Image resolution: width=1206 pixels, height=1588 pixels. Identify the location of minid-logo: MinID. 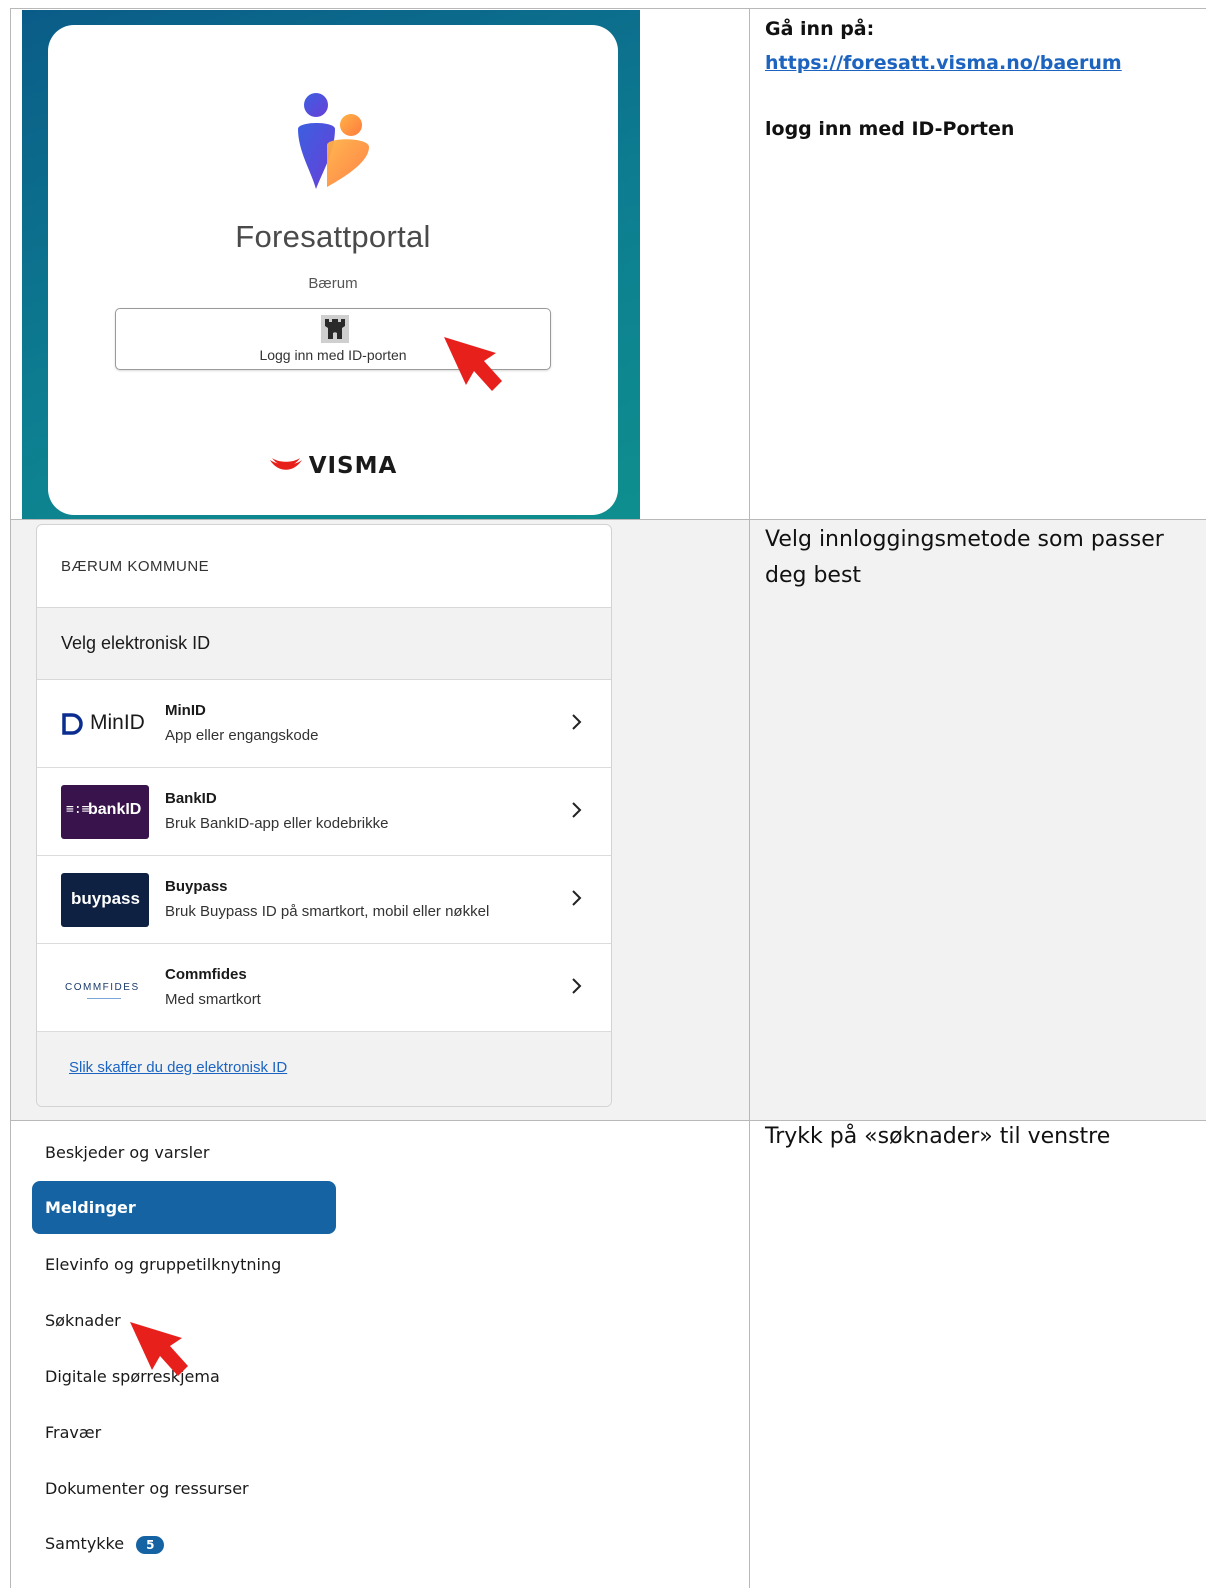
(105, 724).